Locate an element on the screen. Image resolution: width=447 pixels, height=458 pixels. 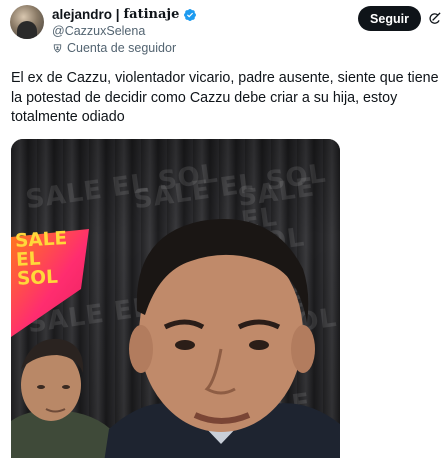
display-name: alejandro | is located at coordinates (86, 14).